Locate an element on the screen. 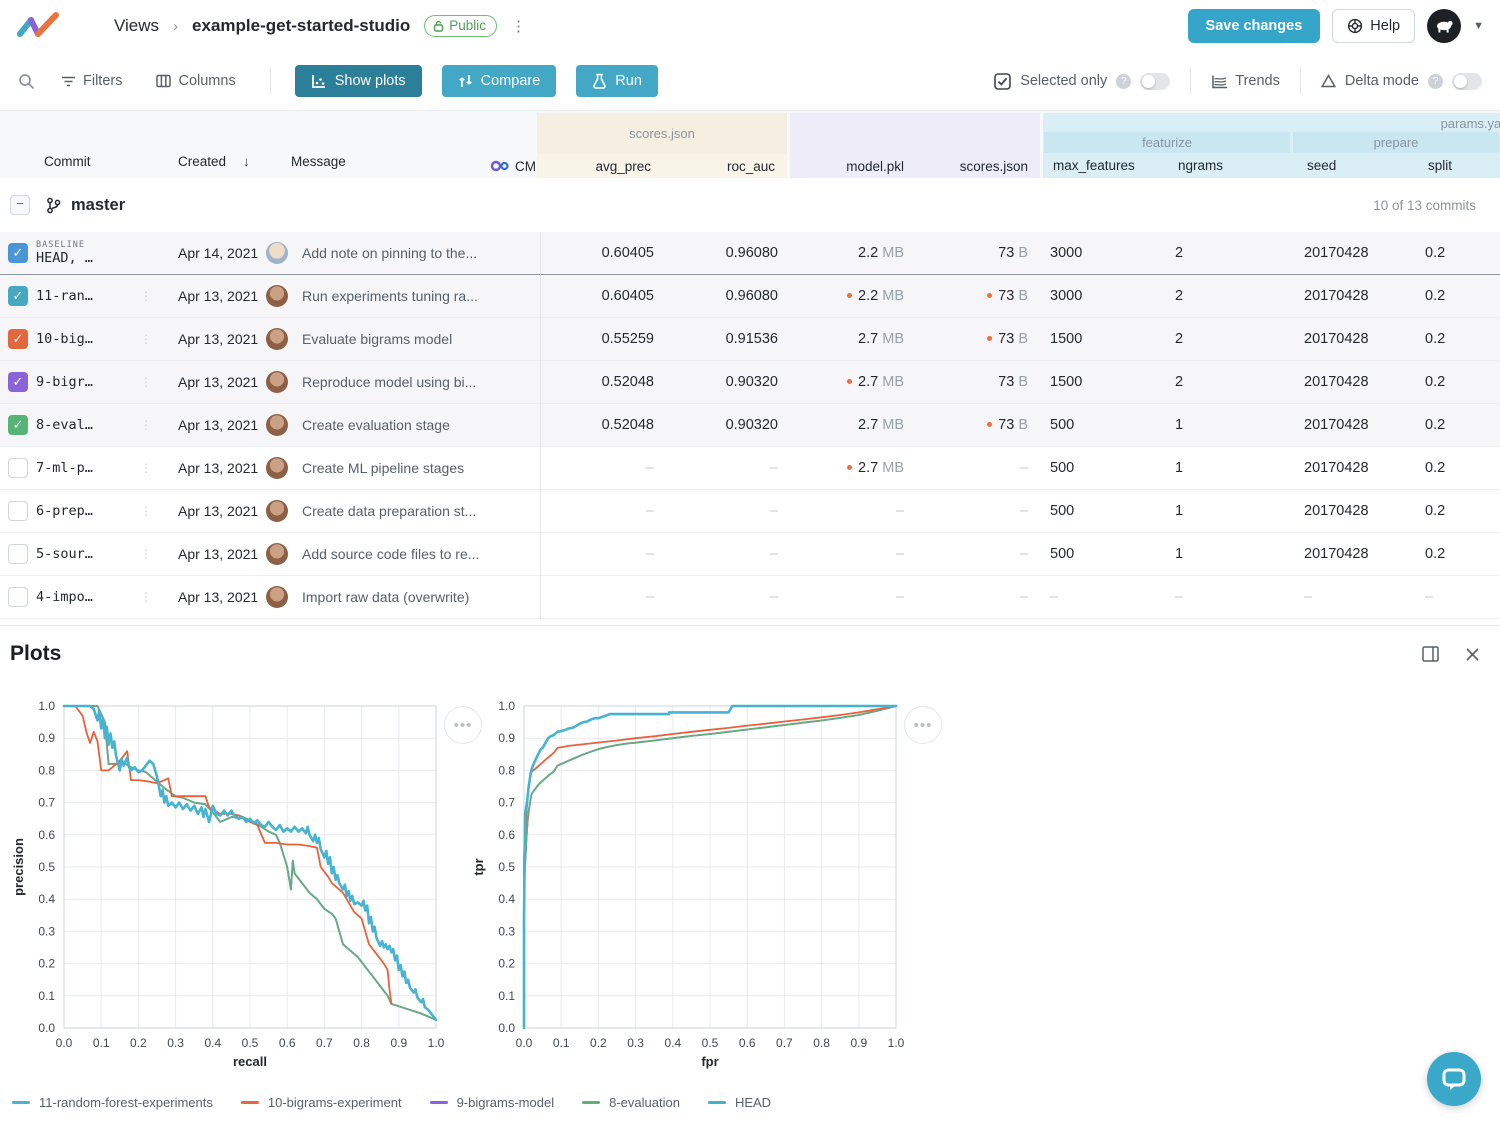  commit-date: Apr 13, 2021 is located at coordinates (218, 554).